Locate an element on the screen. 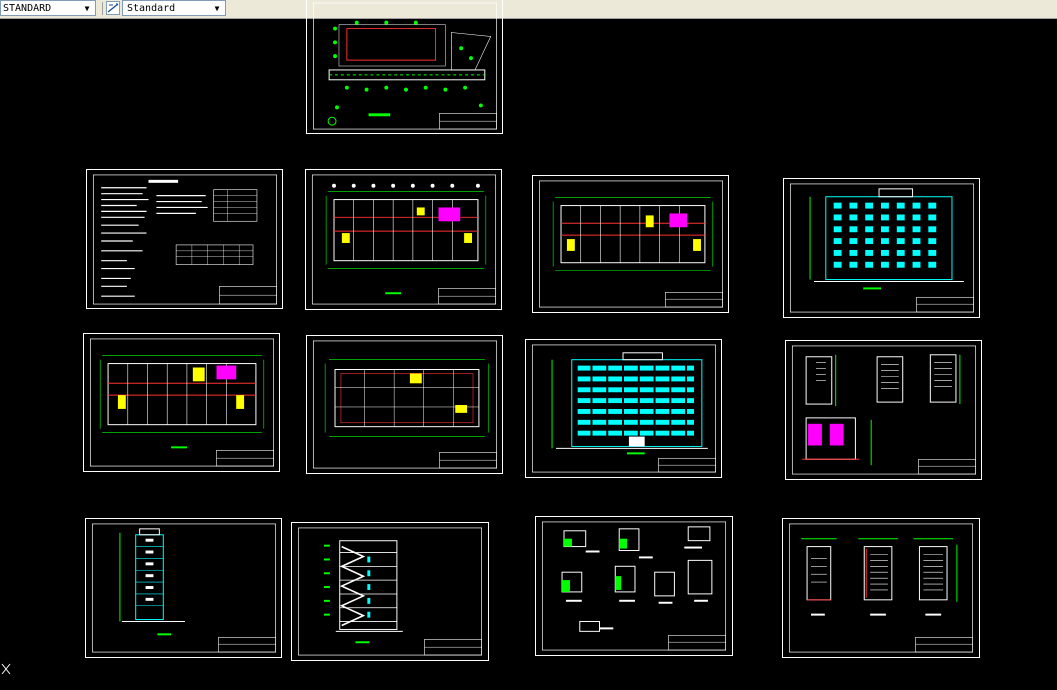 This screenshot has width=1057, height=690. floor-plan-2-drawing is located at coordinates (630, 244).